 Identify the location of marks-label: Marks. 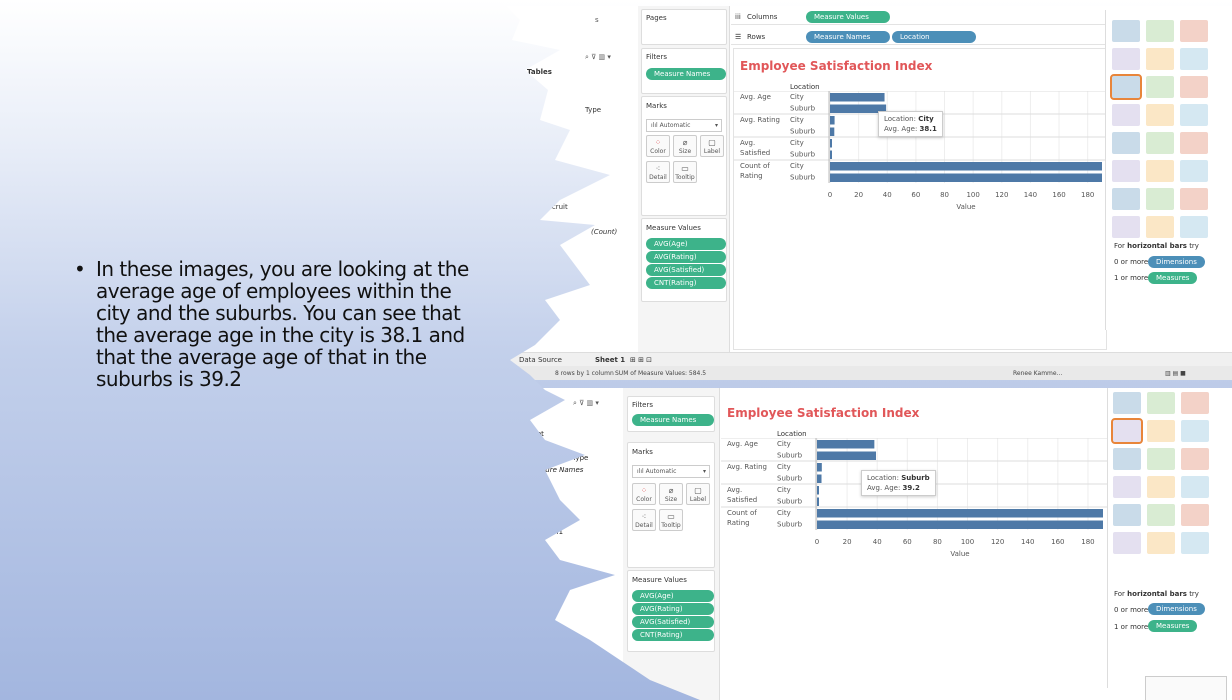
(656, 106).